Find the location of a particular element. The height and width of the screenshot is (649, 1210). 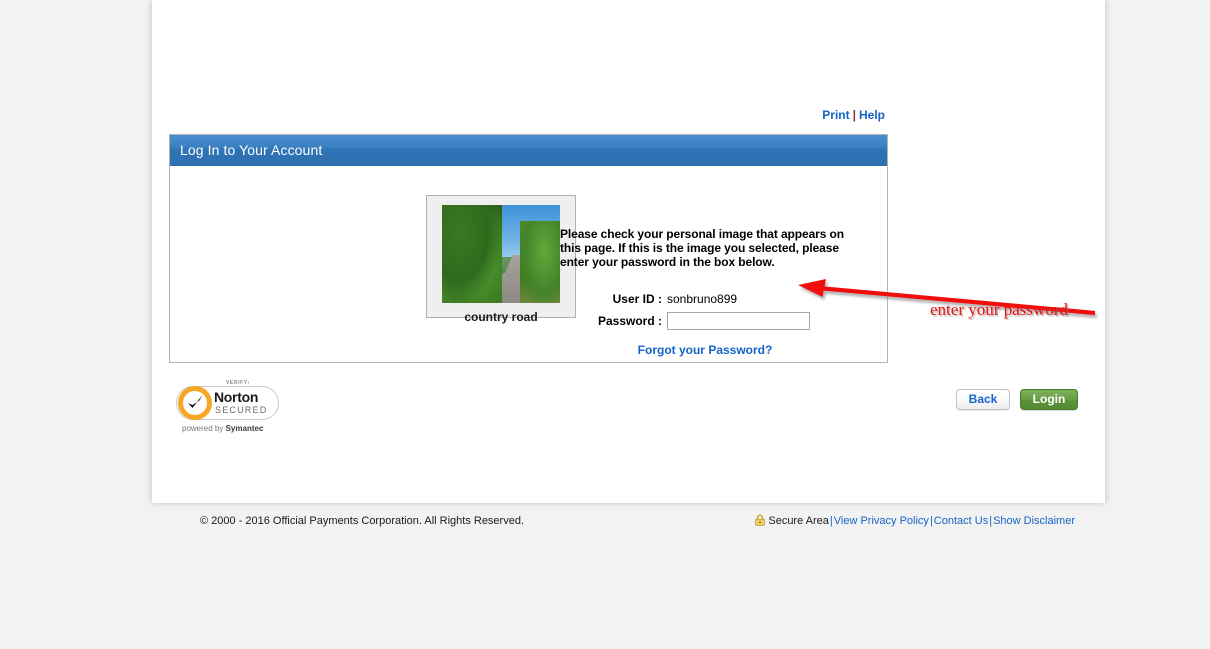

personal-image-box: country road is located at coordinates (501, 259).